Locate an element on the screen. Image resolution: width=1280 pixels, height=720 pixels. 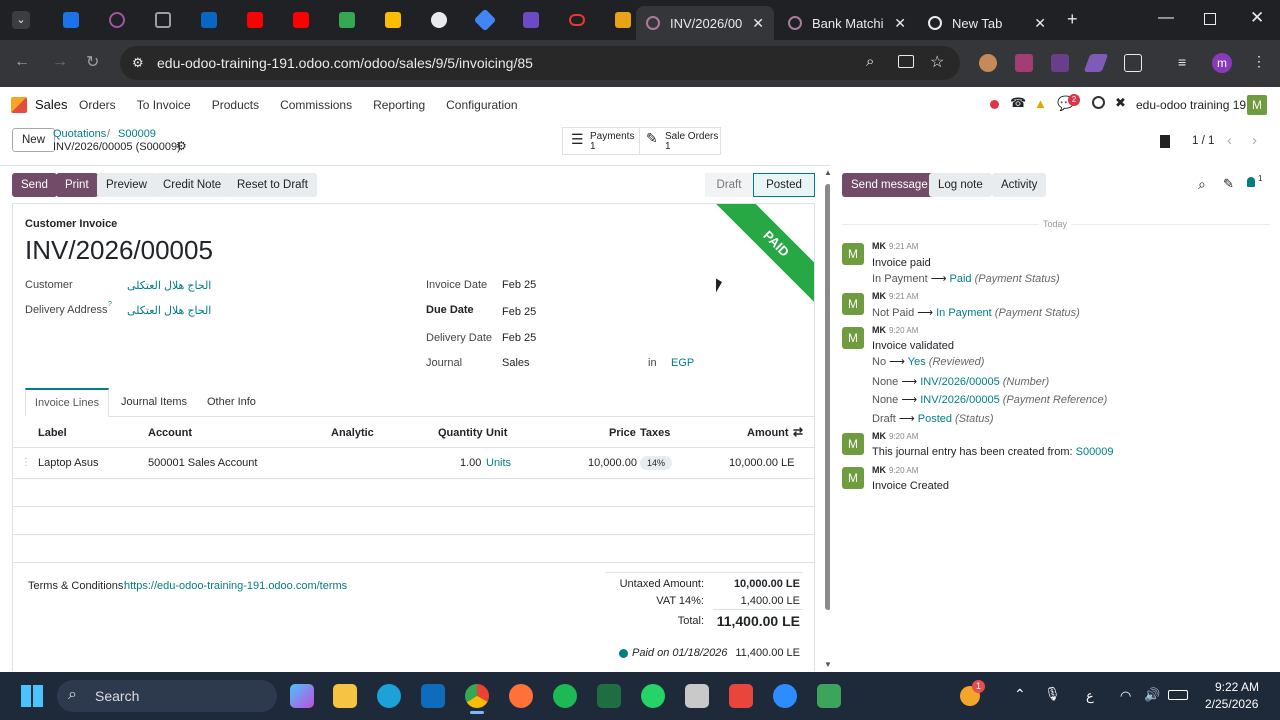
credit-note-button: Credit Note is located at coordinates (192, 185).